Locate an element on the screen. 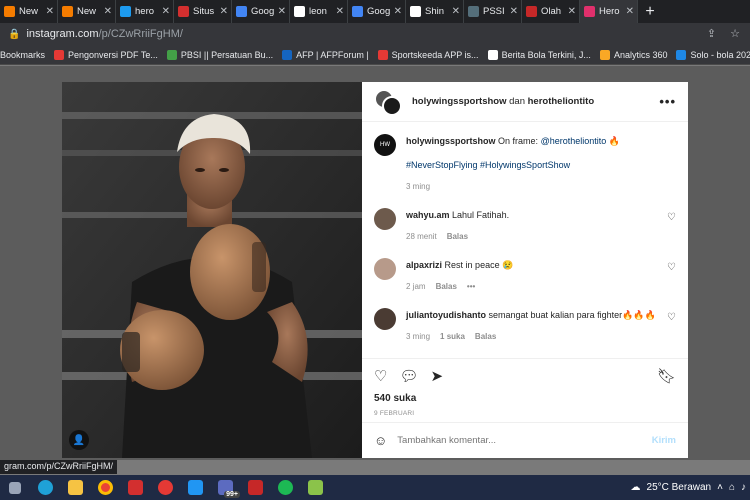  browser-tab: PSSI ✕ is located at coordinates (493, 11).